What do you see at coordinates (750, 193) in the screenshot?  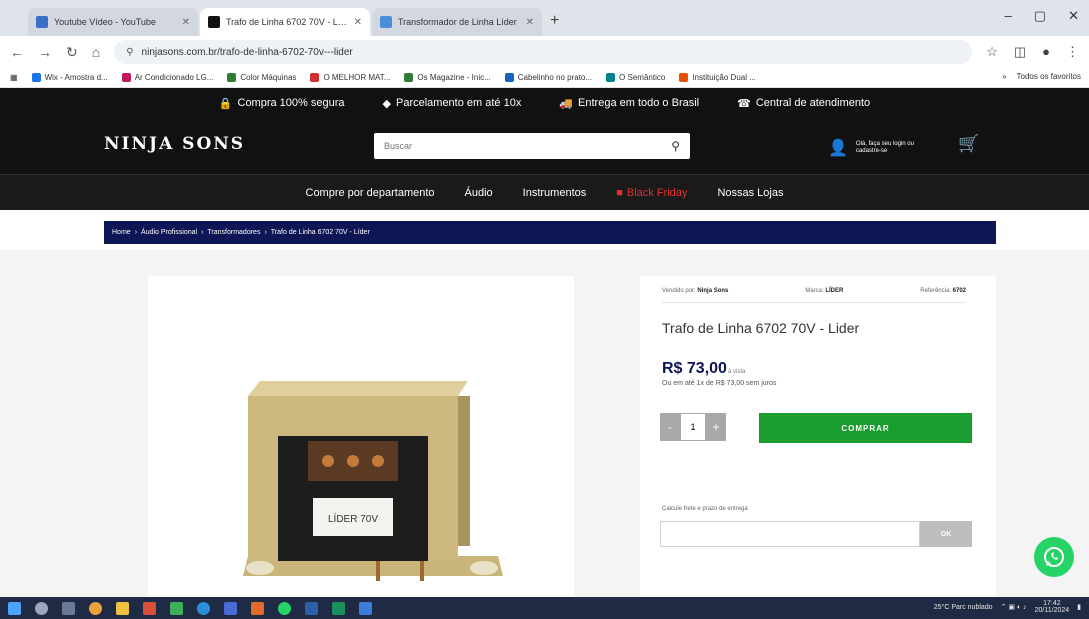 I see `nav-stores: Nossas Lojas` at bounding box center [750, 193].